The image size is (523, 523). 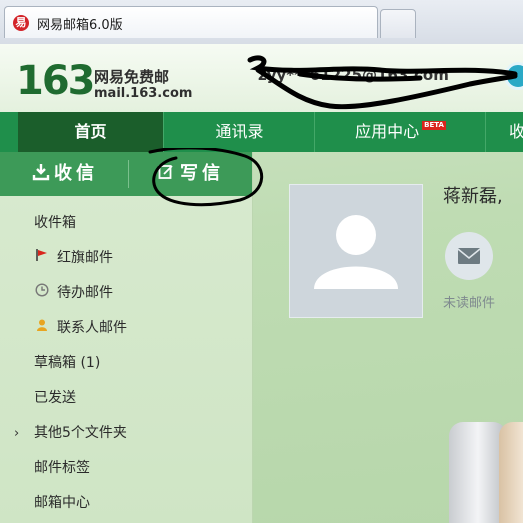 I want to click on browser-tab-strip: 易 网易邮箱6.0版, so click(x=261, y=22).